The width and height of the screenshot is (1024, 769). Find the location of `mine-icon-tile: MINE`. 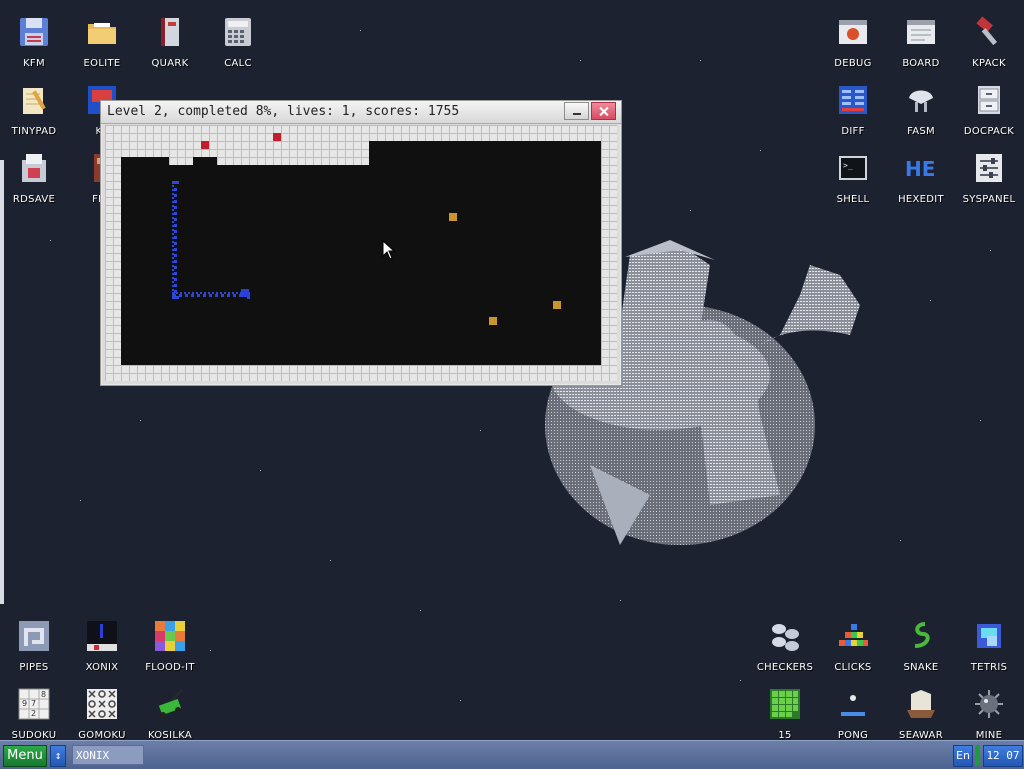

mine-icon-tile: MINE is located at coordinates (989, 714).